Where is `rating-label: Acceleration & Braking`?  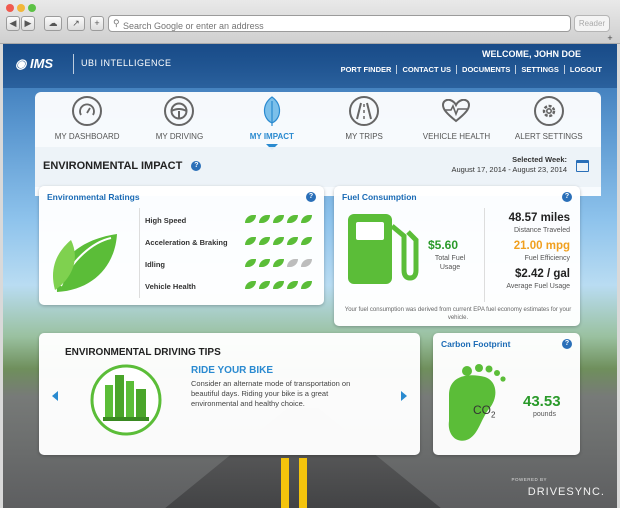
rating-label: Acceleration & Braking is located at coordinates (186, 242).